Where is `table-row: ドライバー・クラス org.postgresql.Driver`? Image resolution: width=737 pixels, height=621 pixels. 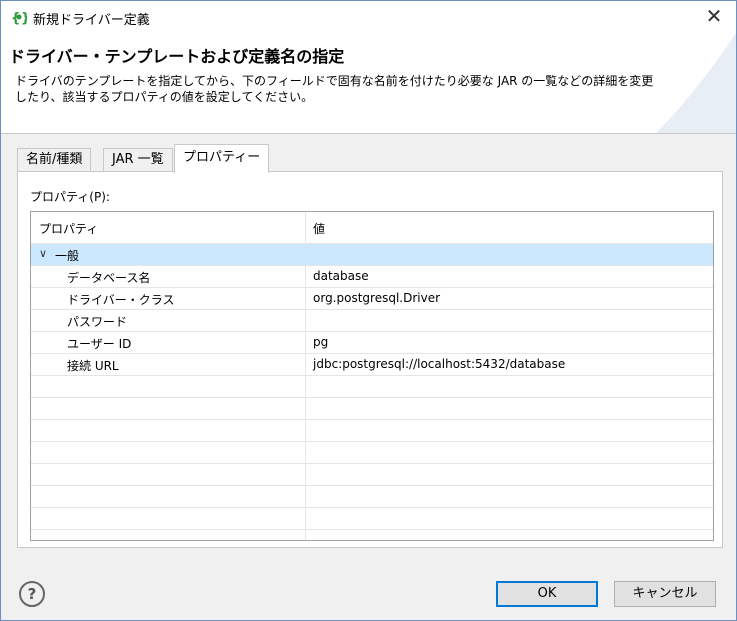
table-row: ドライバー・クラス org.postgresql.Driver is located at coordinates (372, 299).